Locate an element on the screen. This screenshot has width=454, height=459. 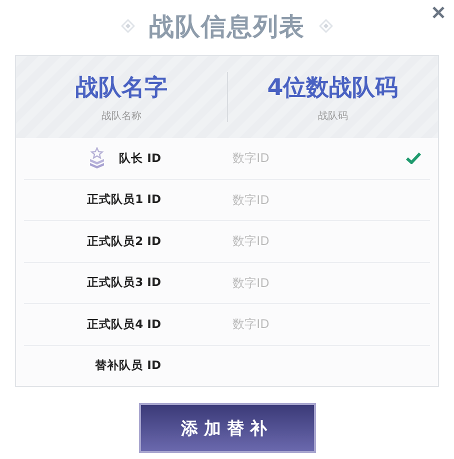
header-title: 4位数战队码 is located at coordinates (332, 88).